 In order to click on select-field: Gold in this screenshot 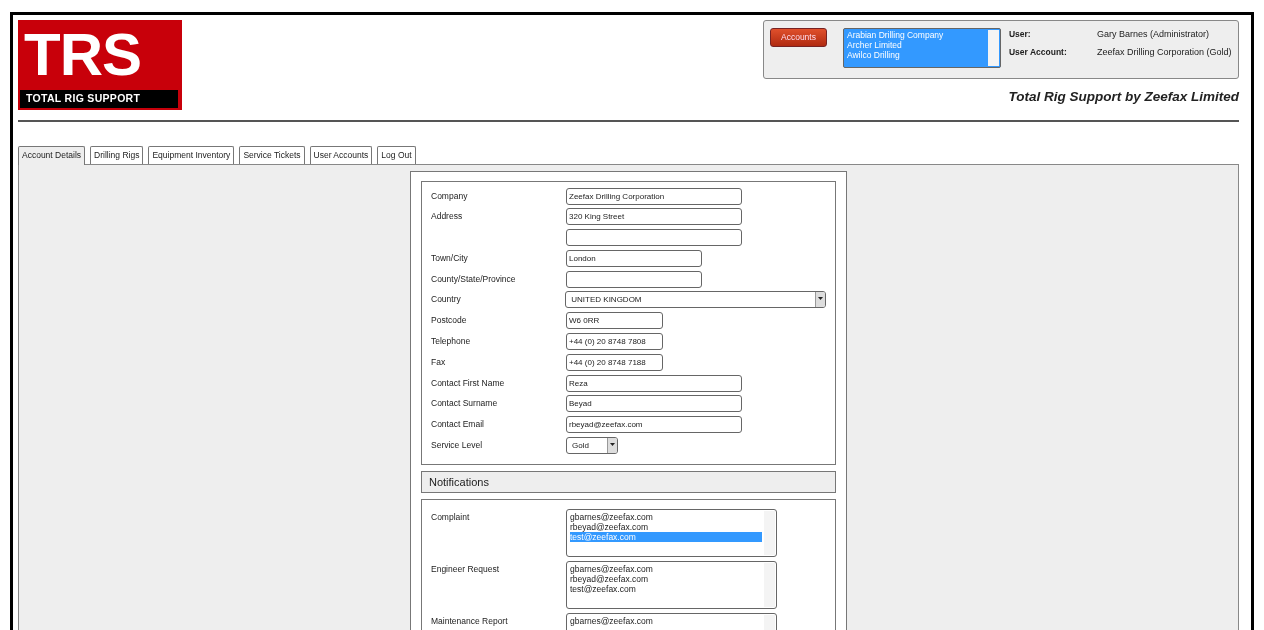, I will do `click(592, 446)`.